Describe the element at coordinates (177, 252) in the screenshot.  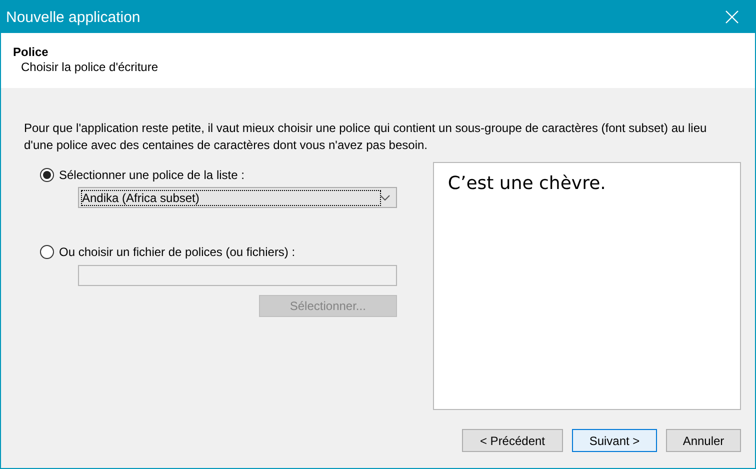
I see `option-label: Ou choisir un fichier de polices (ou fichiers) :` at that location.